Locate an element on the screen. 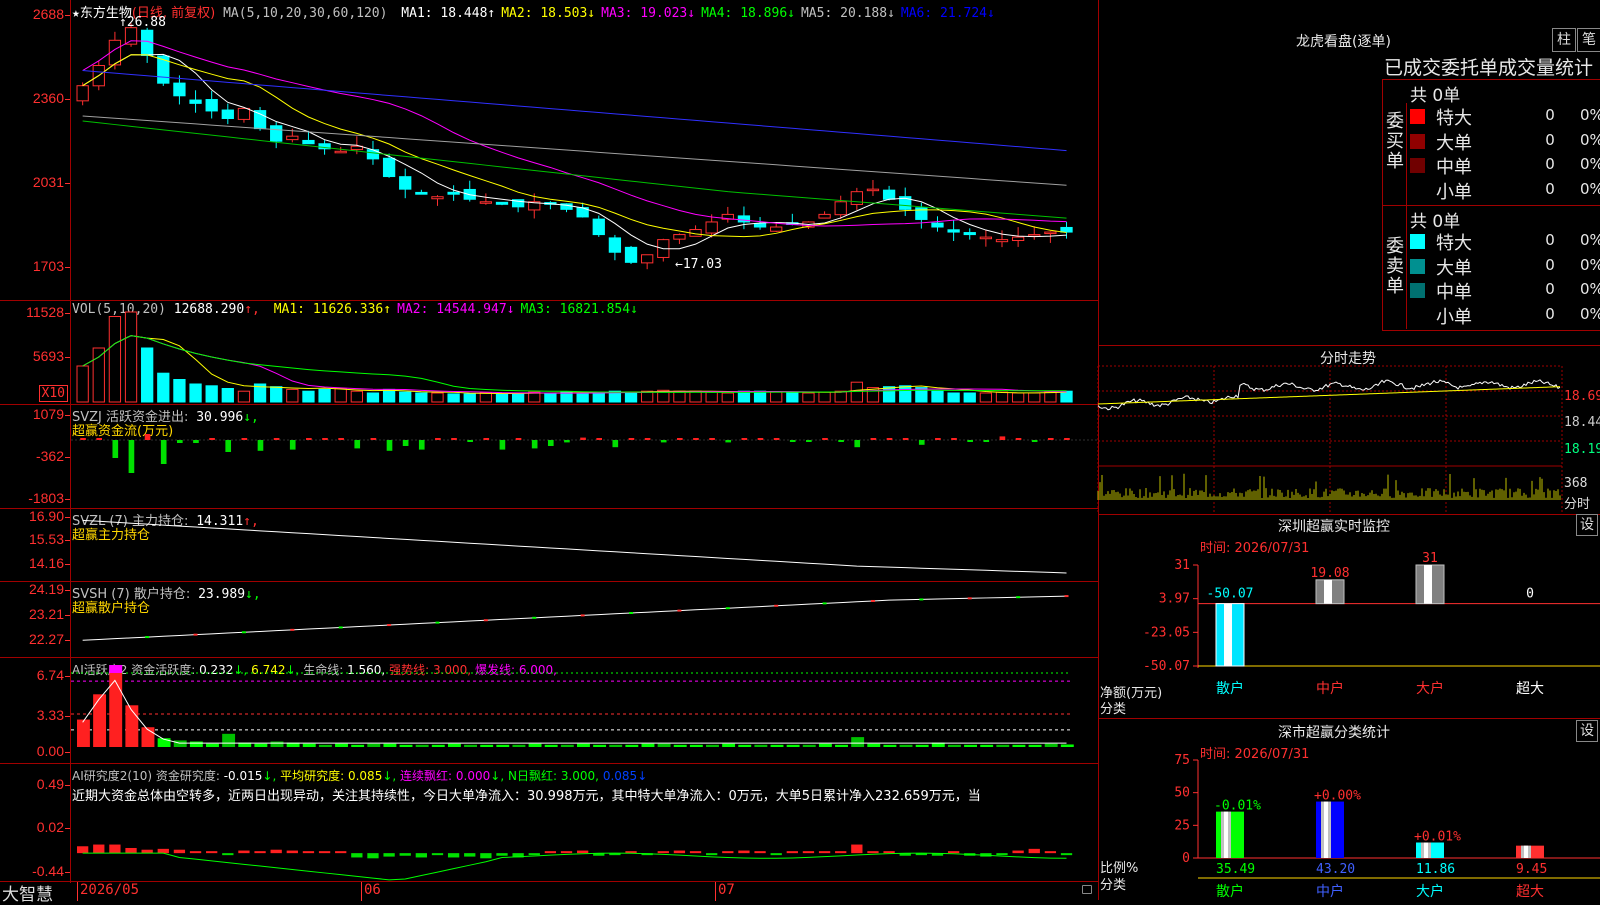 This screenshot has height=905, width=1600. bar-mode-button: 柱 is located at coordinates (1564, 40).